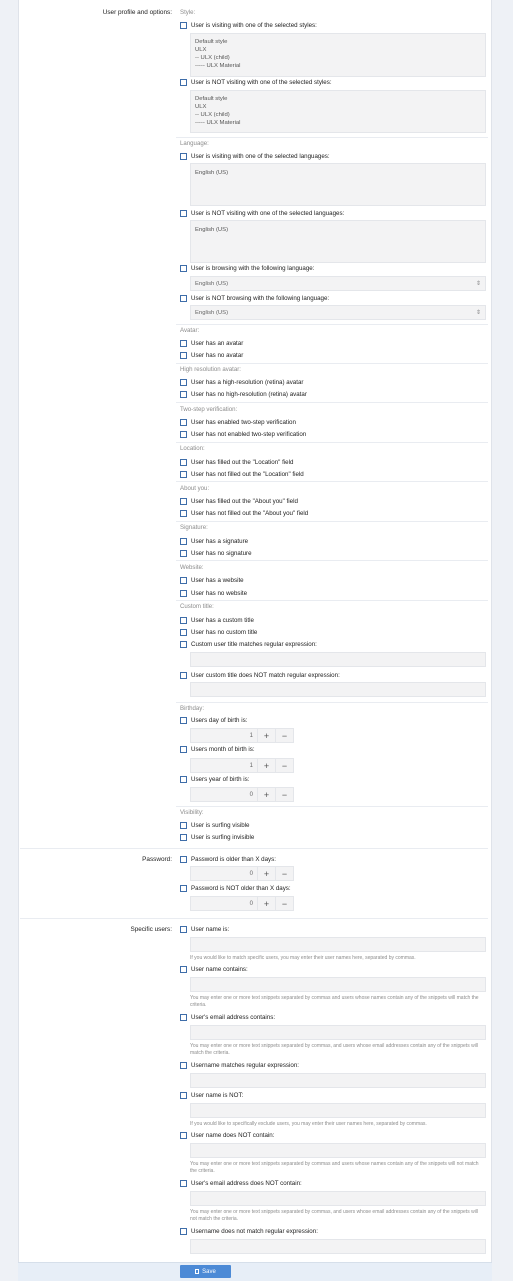  Describe the element at coordinates (338, 241) in the screenshot. I see `language-not-visiting-select: English (US)` at that location.